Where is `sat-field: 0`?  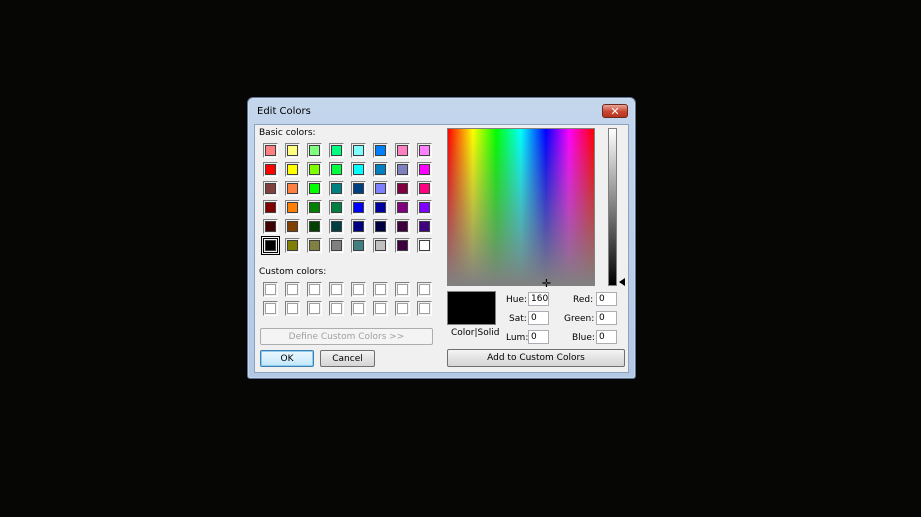 sat-field: 0 is located at coordinates (538, 318).